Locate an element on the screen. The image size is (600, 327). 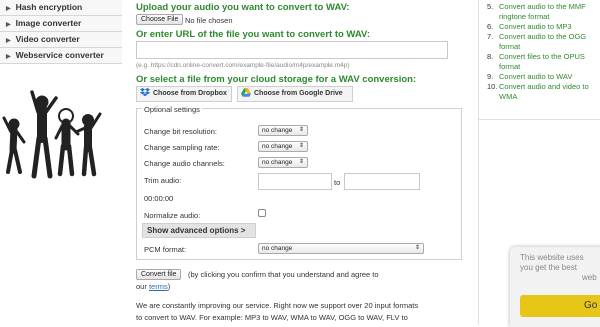
google-drive-label: Choose from Google Drive is located at coordinates (298, 93).